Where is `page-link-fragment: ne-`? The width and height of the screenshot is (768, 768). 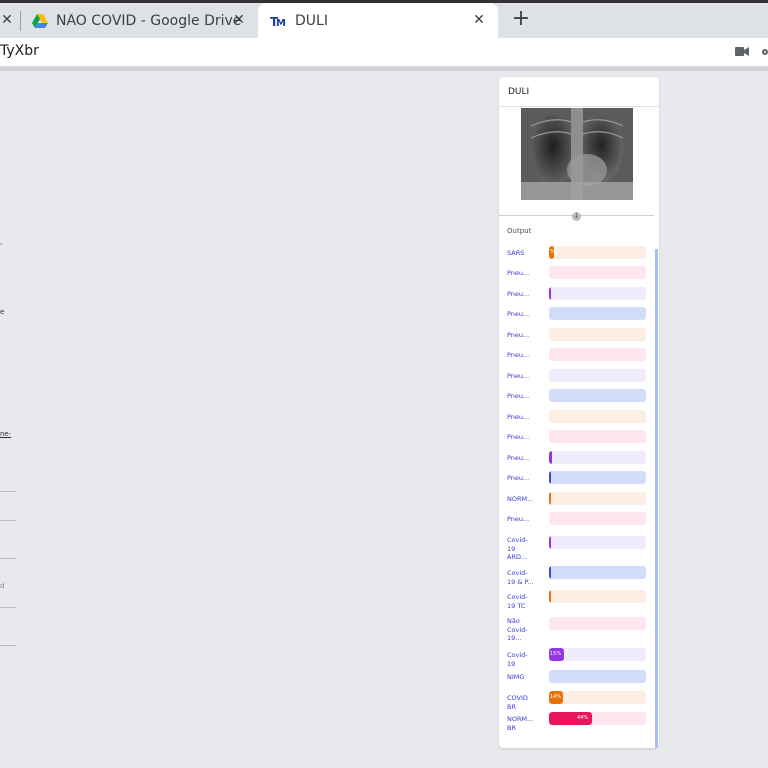
page-link-fragment: ne- is located at coordinates (5, 434).